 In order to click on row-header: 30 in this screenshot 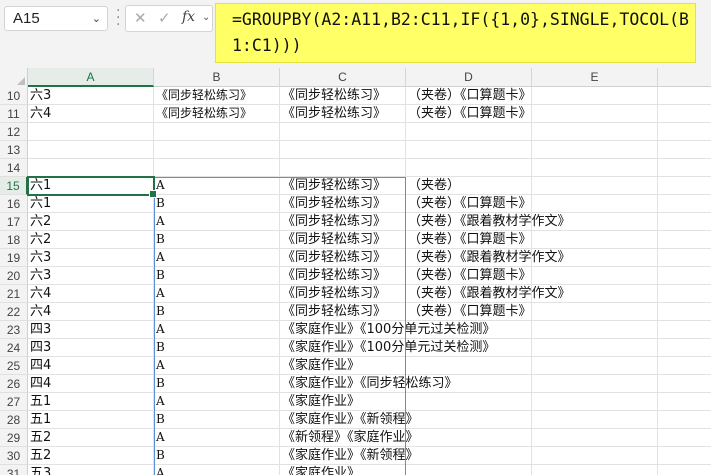, I will do `click(14, 456)`.